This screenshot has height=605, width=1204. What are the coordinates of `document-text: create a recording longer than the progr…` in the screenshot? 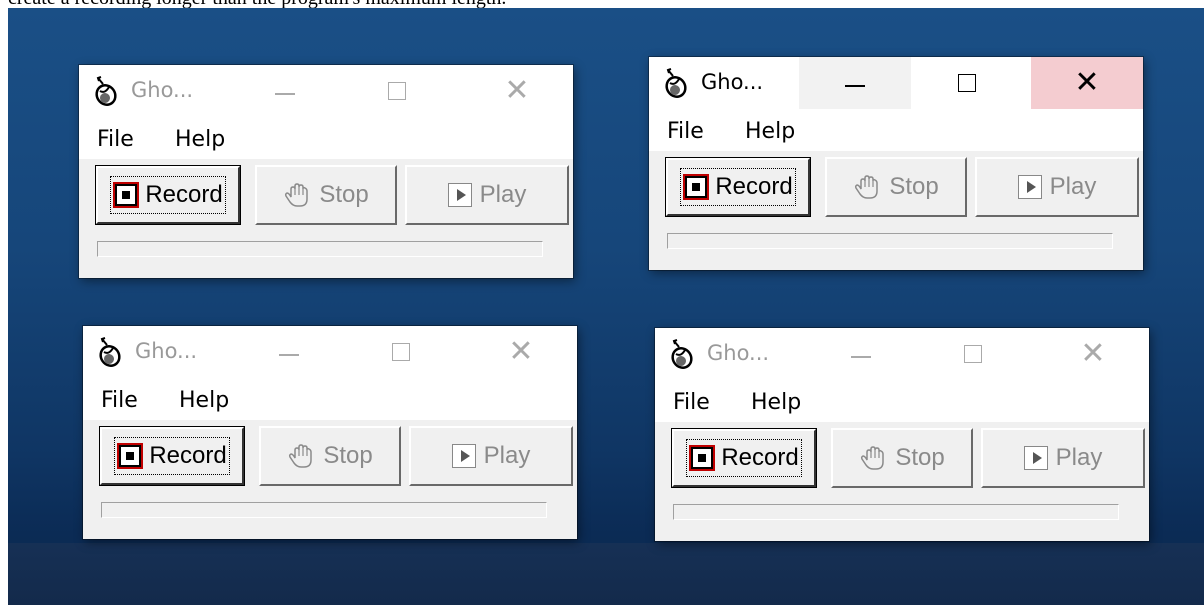 It's located at (257, 4).